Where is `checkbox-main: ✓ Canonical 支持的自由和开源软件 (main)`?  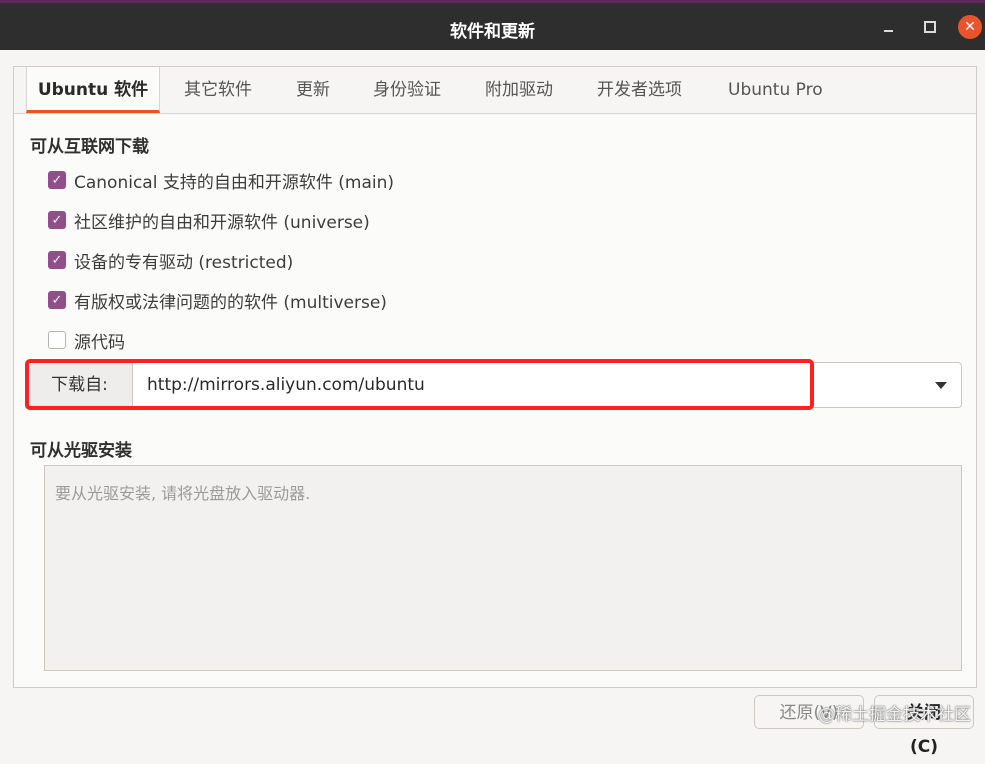 checkbox-main: ✓ Canonical 支持的自由和开源软件 (main) is located at coordinates (221, 180).